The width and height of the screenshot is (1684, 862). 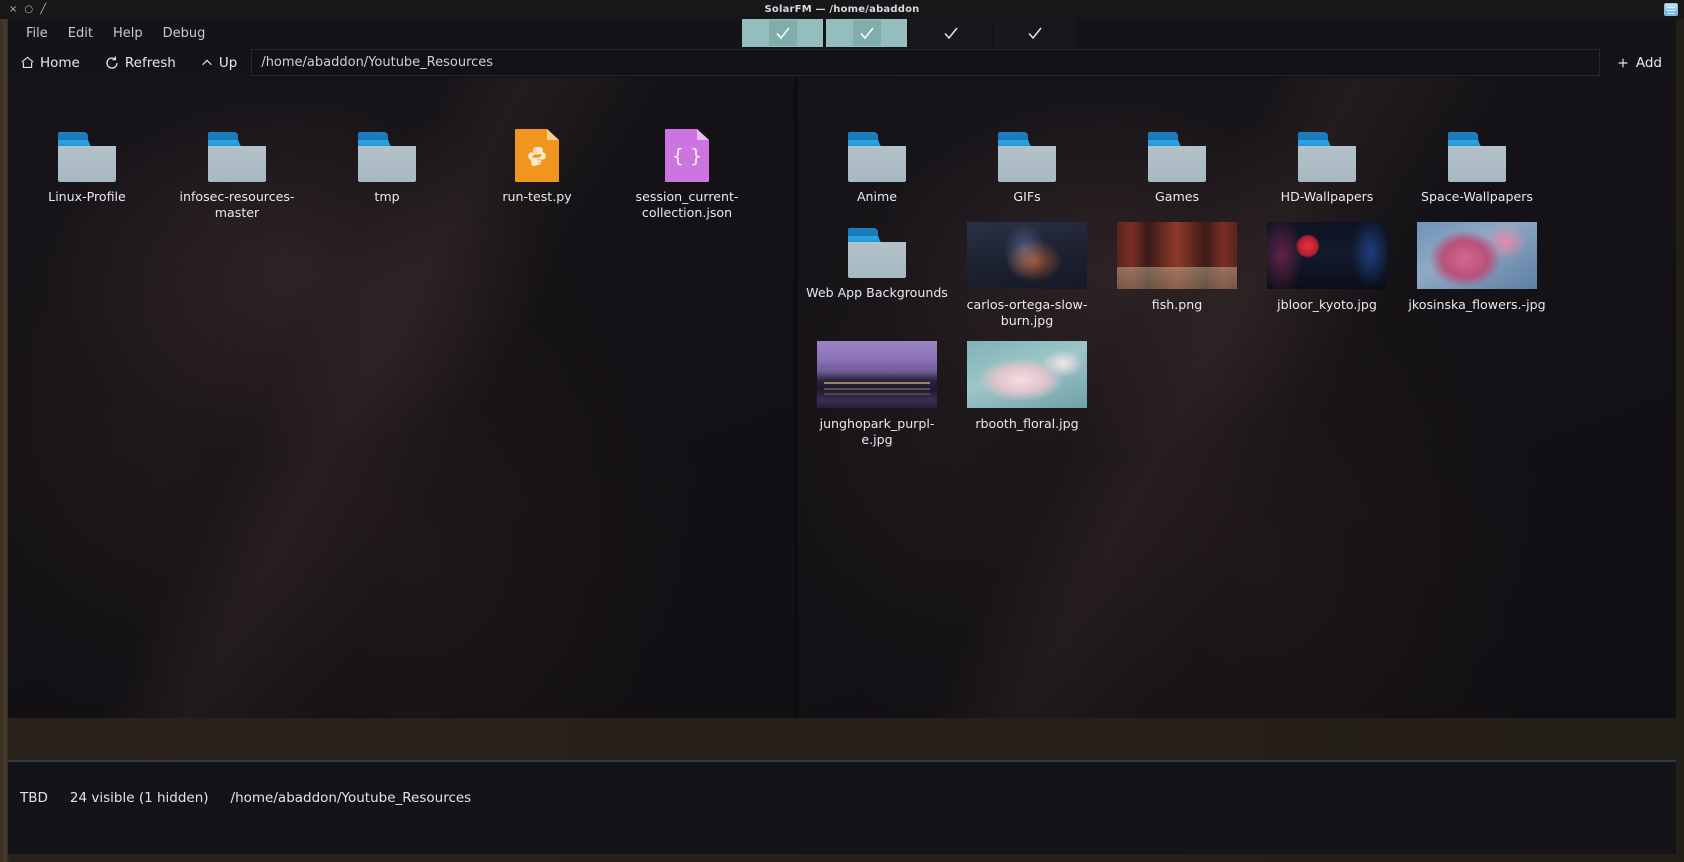 I want to click on file-name: Games, so click(x=1177, y=196).